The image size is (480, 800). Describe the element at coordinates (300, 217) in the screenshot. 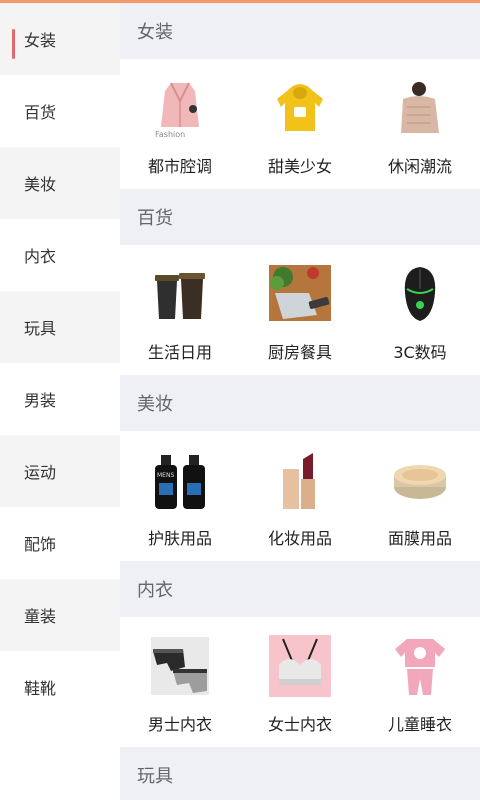

I see `section-header: 百货` at that location.